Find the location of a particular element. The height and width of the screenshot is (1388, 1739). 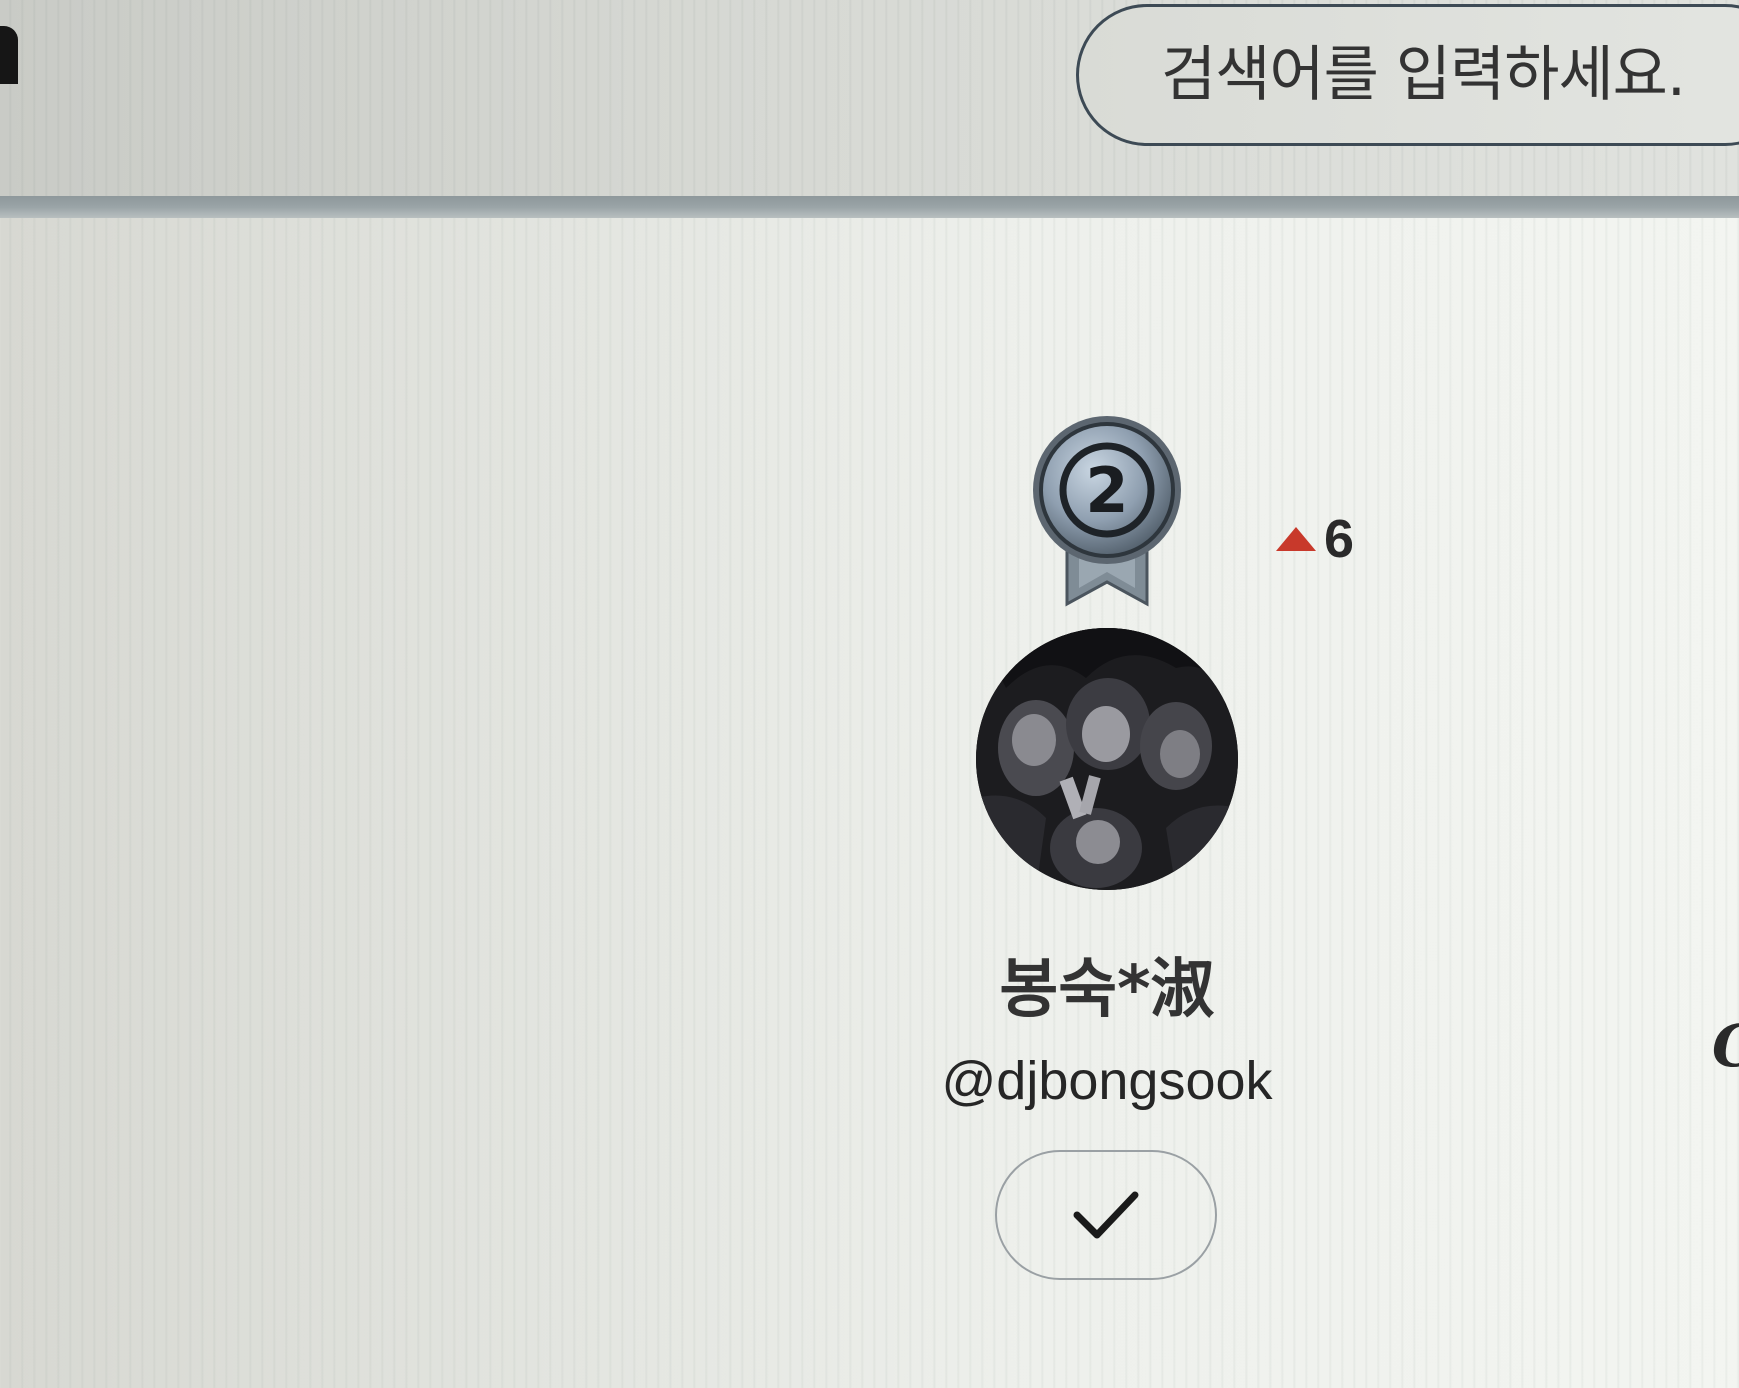

rank-change: 6 is located at coordinates (1315, 539).